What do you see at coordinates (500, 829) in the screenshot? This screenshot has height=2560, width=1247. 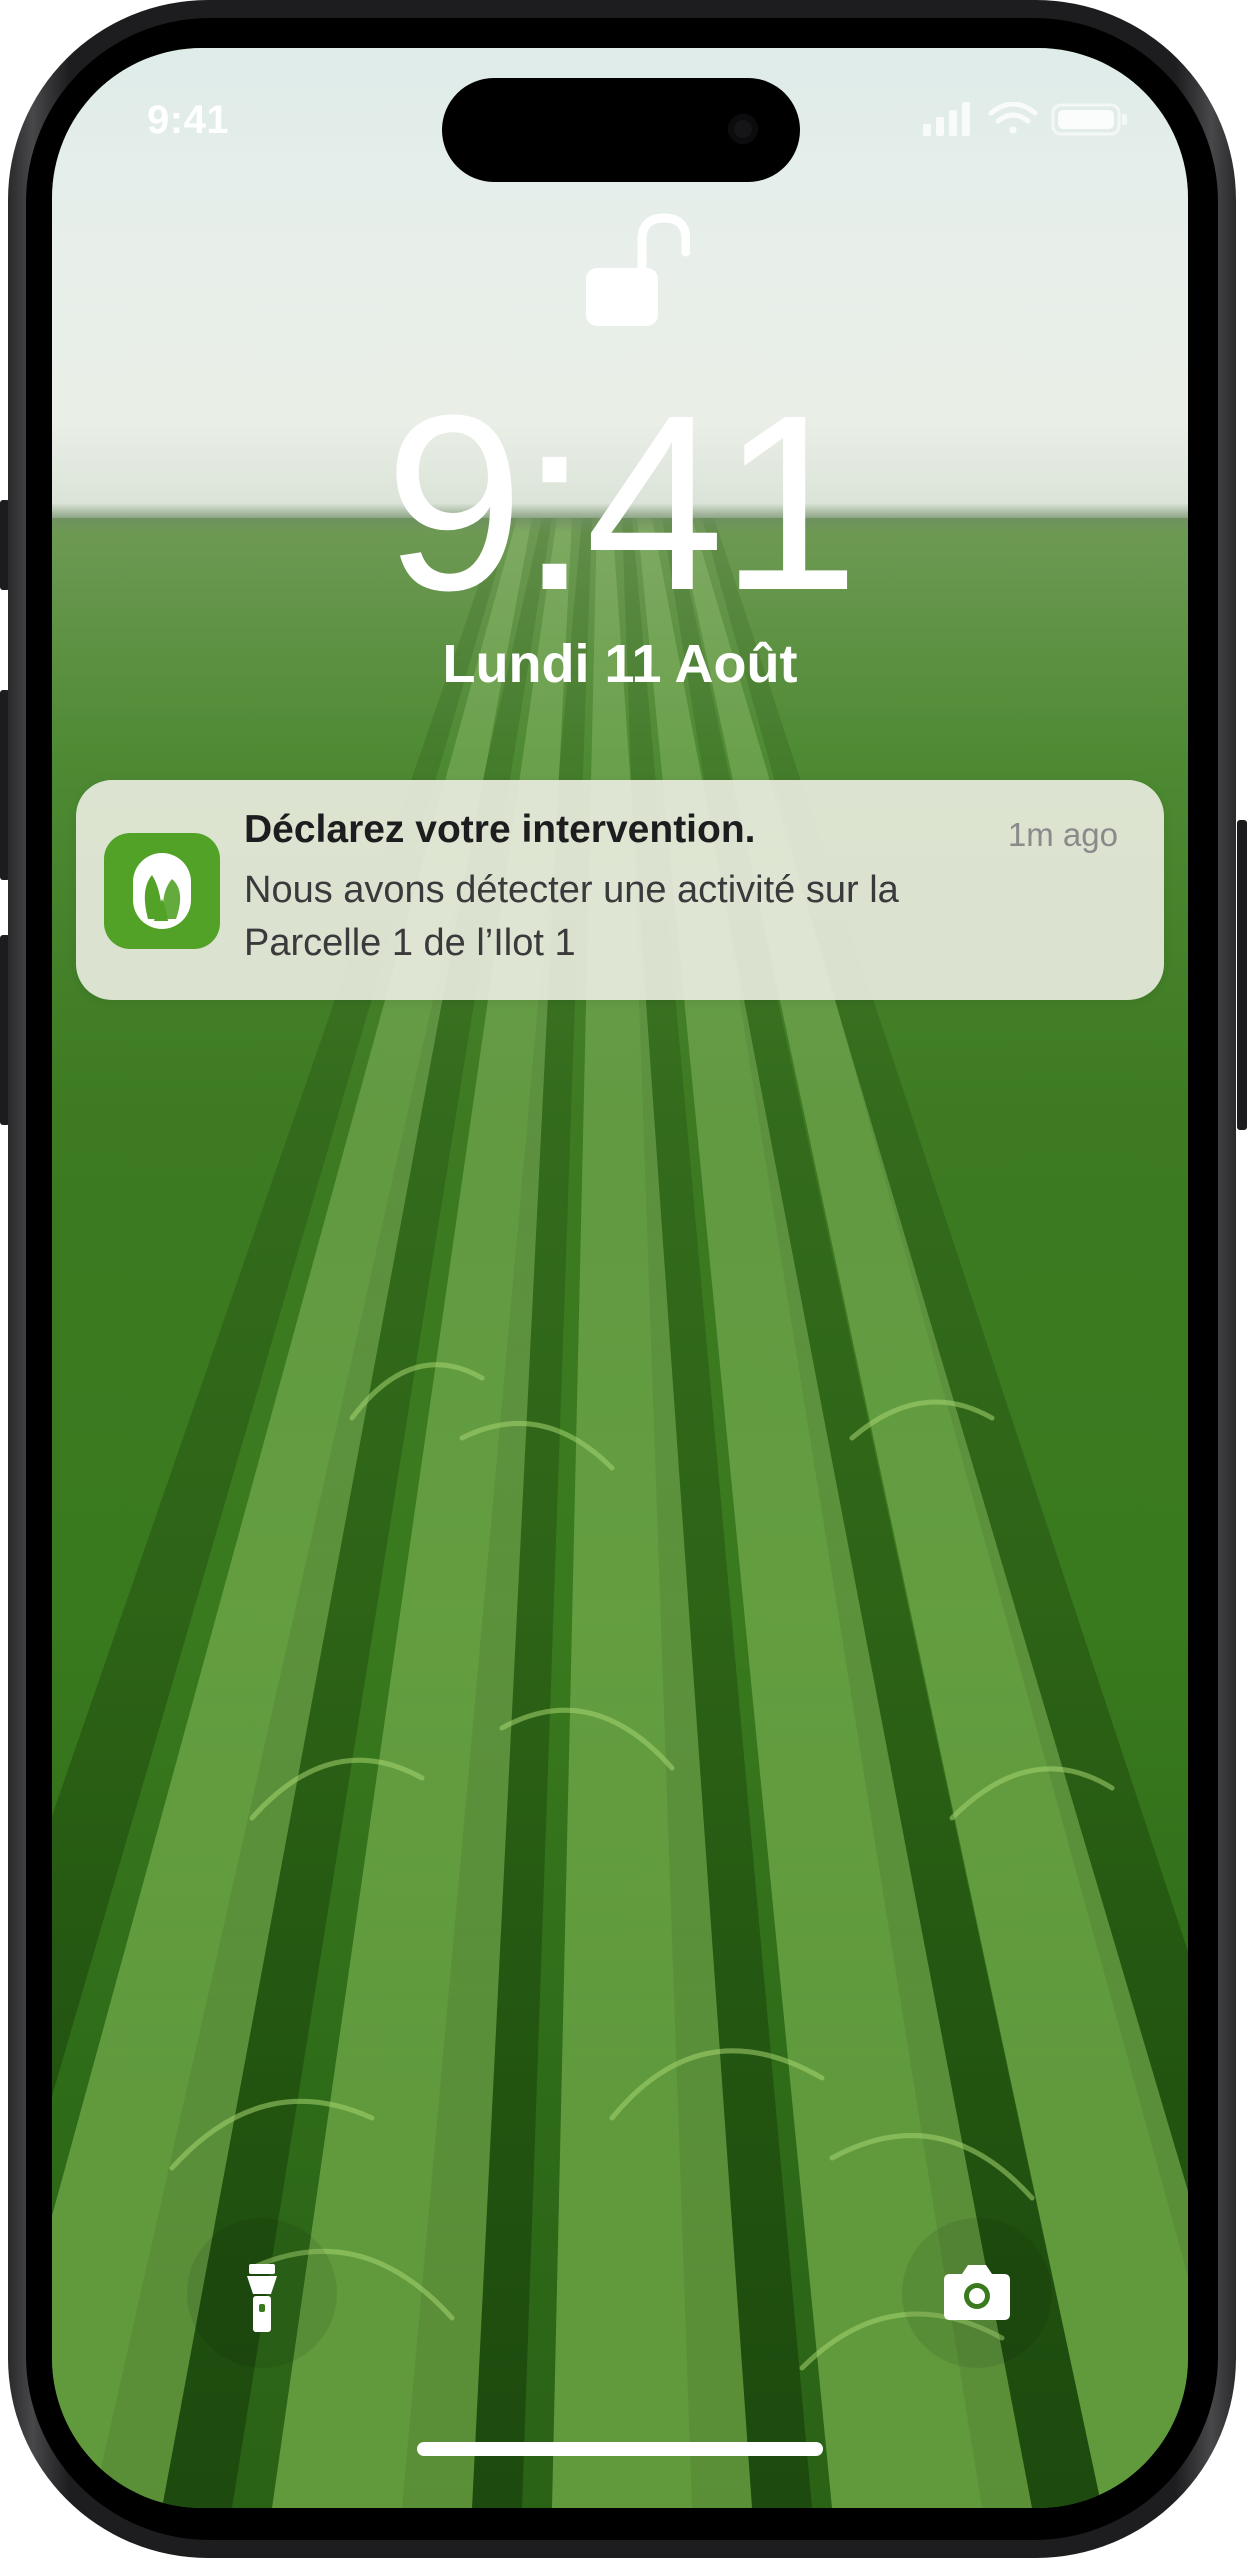 I see `notification-title: Déclarez votre intervention.` at bounding box center [500, 829].